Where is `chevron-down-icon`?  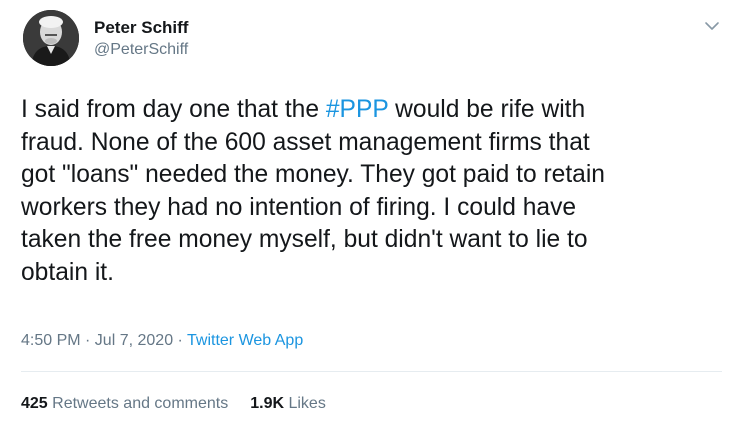
chevron-down-icon is located at coordinates (712, 26).